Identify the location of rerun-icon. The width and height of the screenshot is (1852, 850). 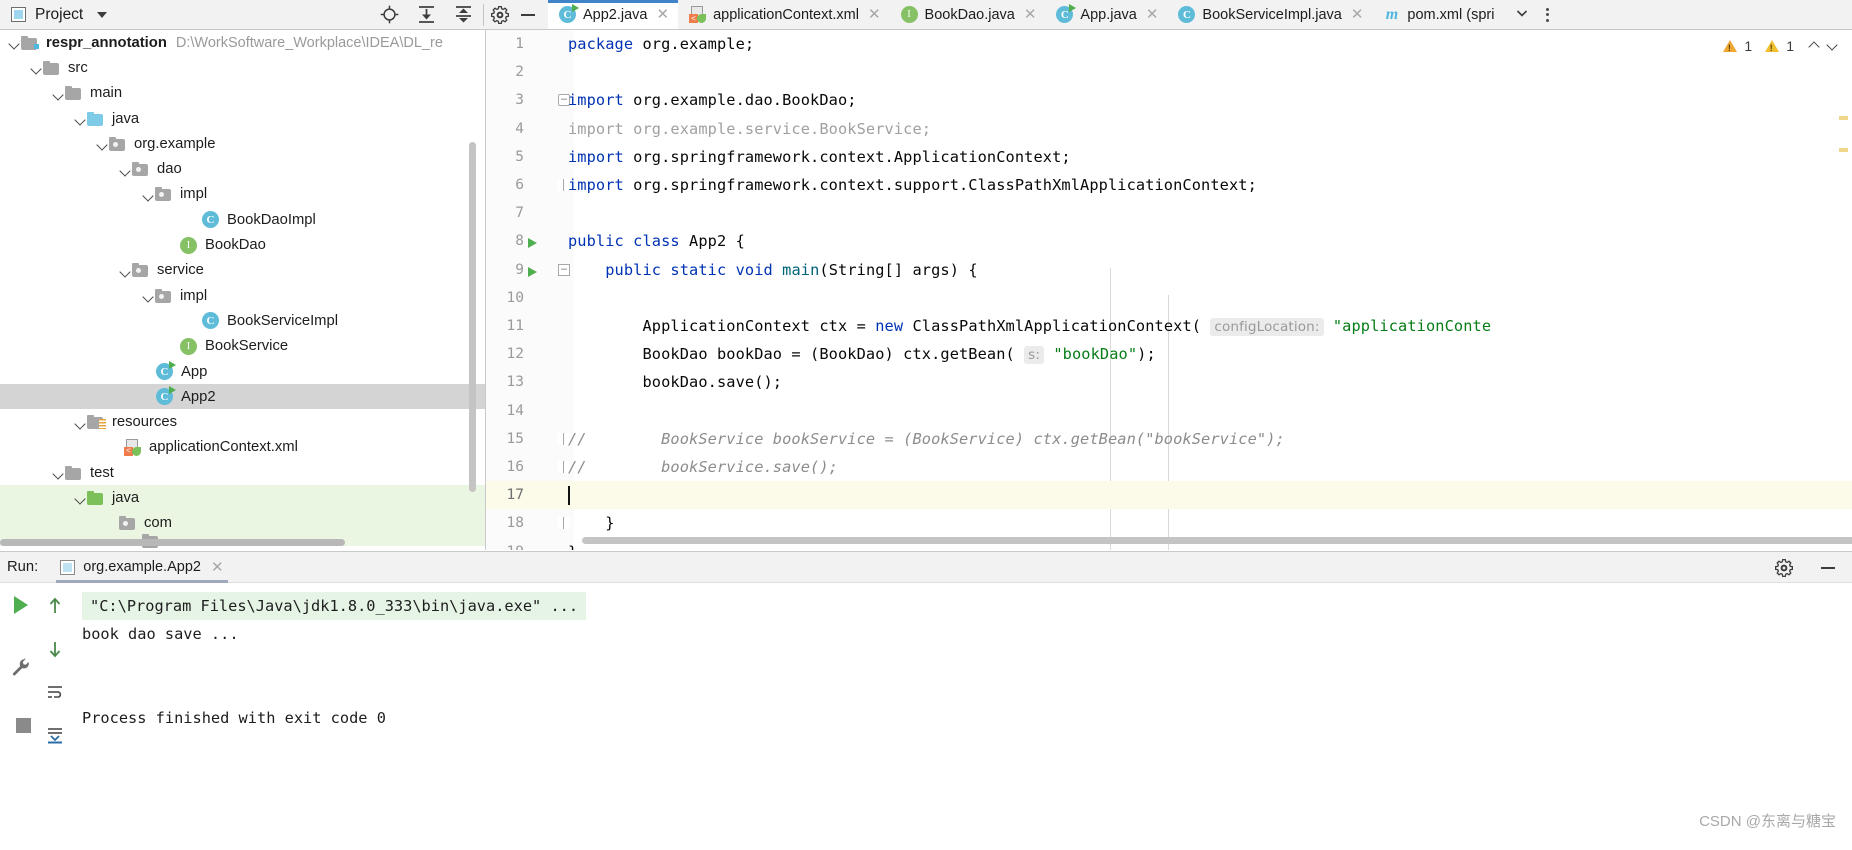
(21, 605).